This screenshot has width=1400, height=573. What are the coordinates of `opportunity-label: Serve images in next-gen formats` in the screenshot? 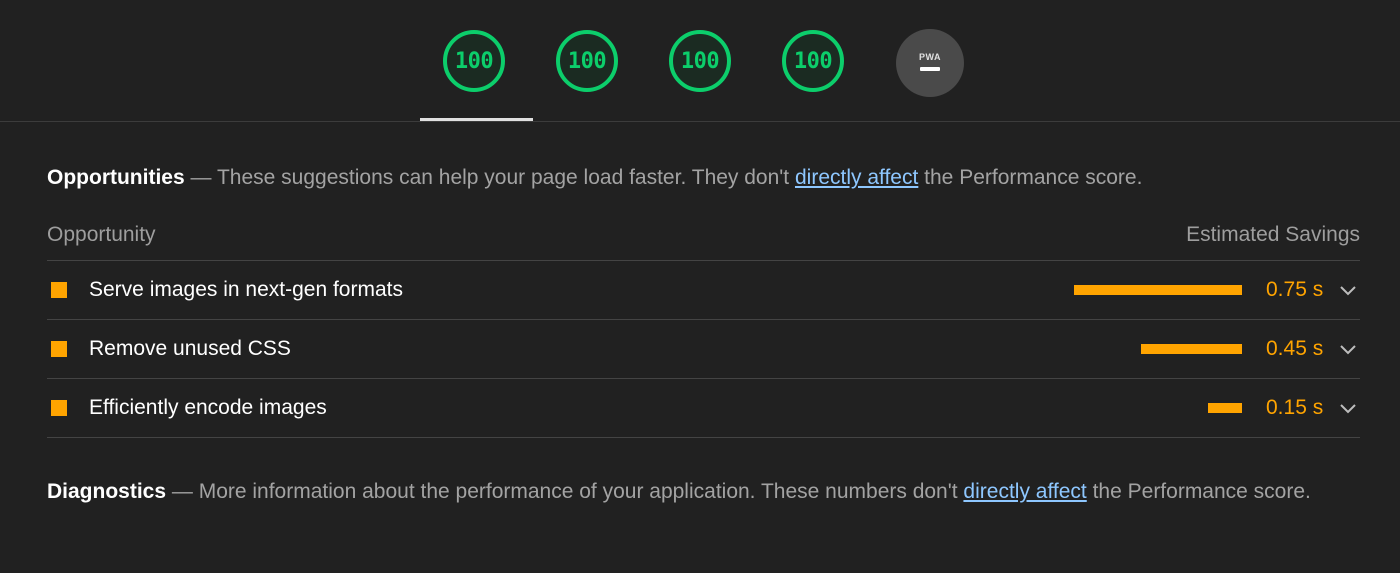 It's located at (246, 289).